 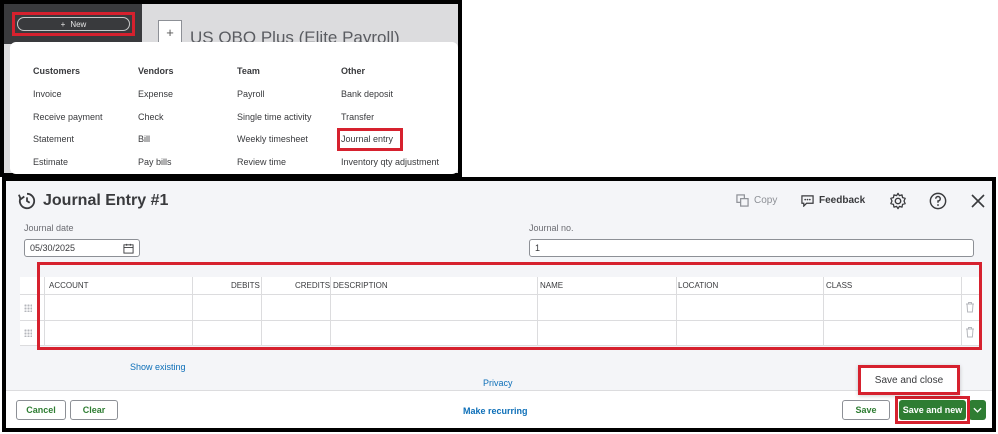 I want to click on menu-item-bank-deposit: Bank deposit, so click(x=390, y=93).